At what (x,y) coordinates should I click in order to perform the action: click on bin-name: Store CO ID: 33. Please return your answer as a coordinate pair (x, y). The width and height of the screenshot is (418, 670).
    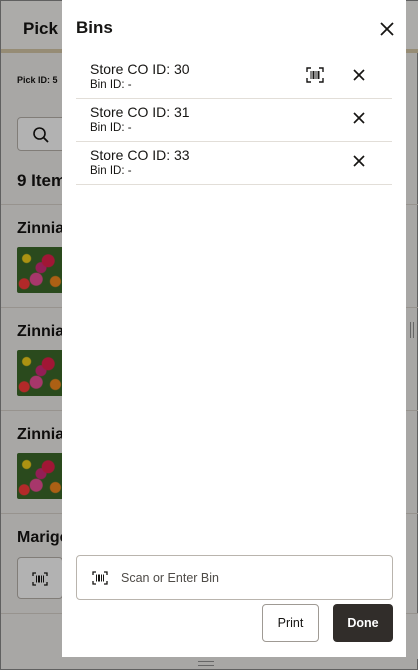
    Looking at the image, I should click on (140, 155).